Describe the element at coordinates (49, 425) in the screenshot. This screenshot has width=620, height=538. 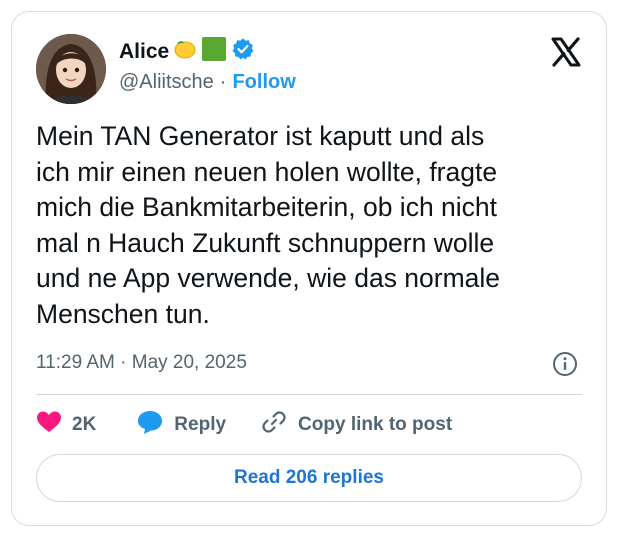
I see `heart-icon` at that location.